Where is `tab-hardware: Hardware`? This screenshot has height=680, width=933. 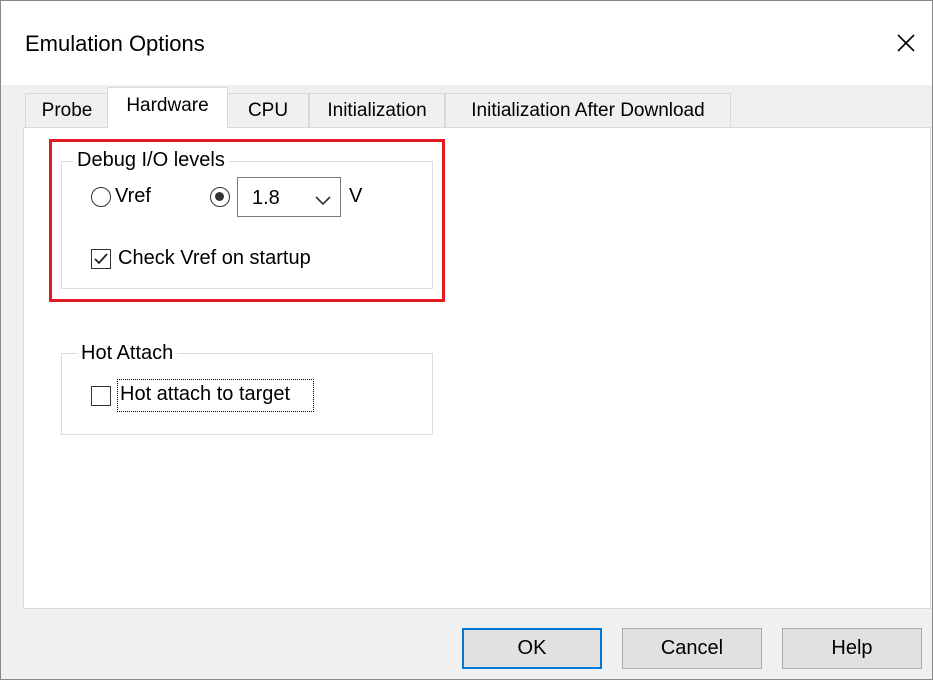
tab-hardware: Hardware is located at coordinates (167, 107).